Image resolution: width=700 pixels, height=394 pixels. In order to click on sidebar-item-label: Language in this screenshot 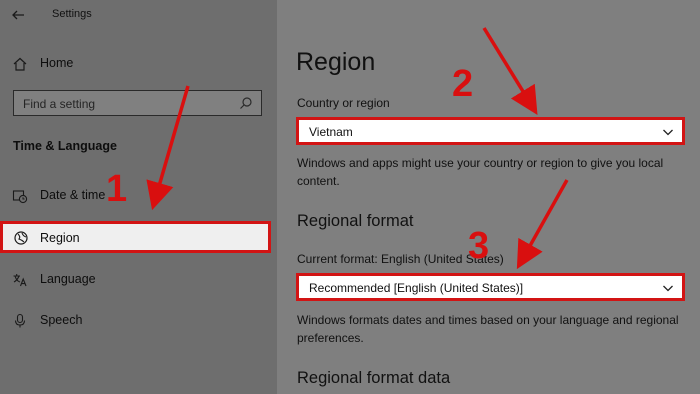, I will do `click(68, 279)`.